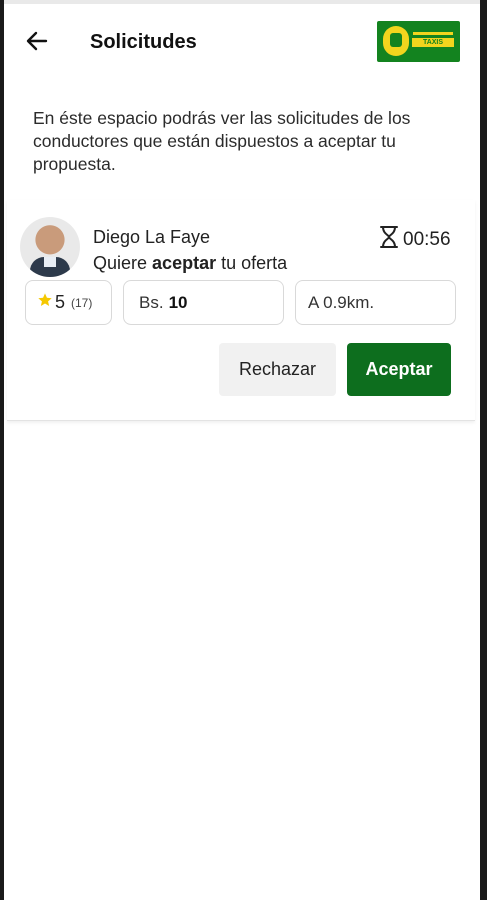 Image resolution: width=487 pixels, height=900 pixels. Describe the element at coordinates (399, 369) in the screenshot. I see `accept-button: Aceptar` at that location.